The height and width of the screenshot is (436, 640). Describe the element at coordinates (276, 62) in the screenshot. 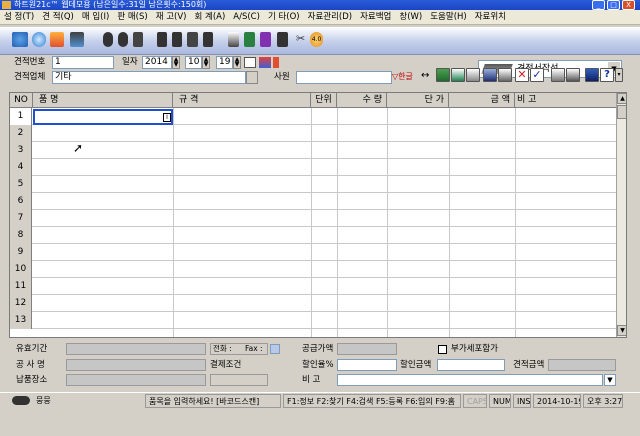

I see `memo-icon` at that location.